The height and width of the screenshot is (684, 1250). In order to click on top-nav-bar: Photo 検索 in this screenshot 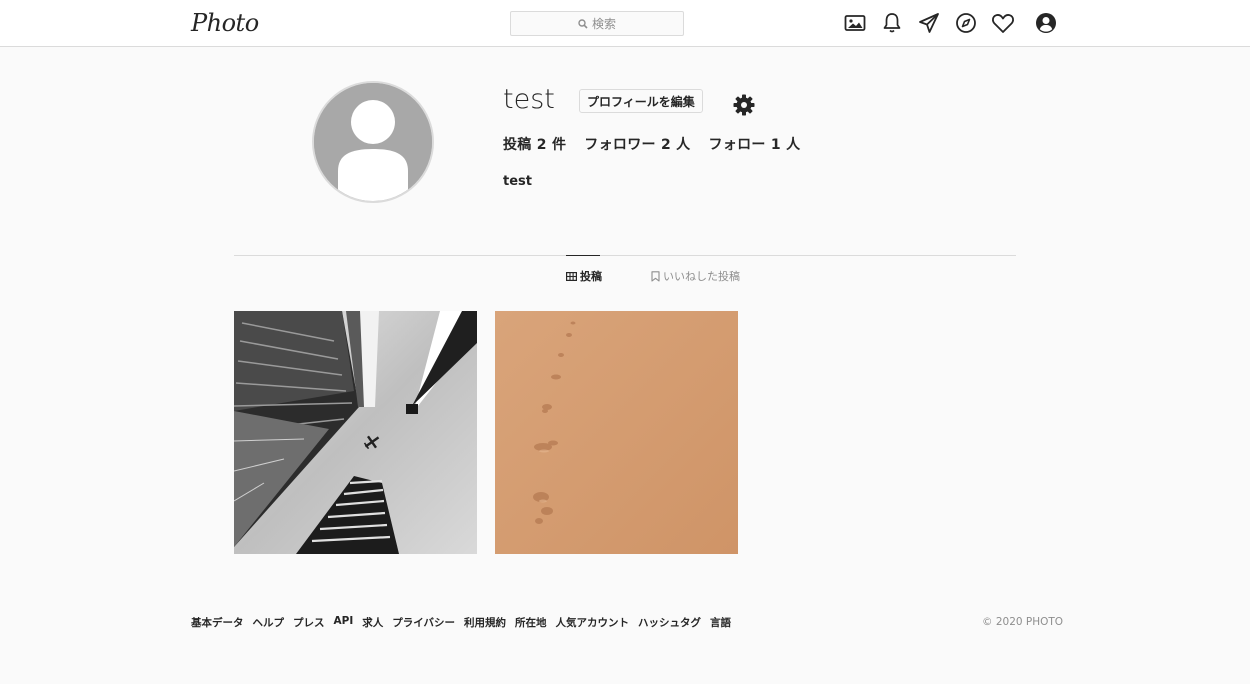, I will do `click(625, 23)`.